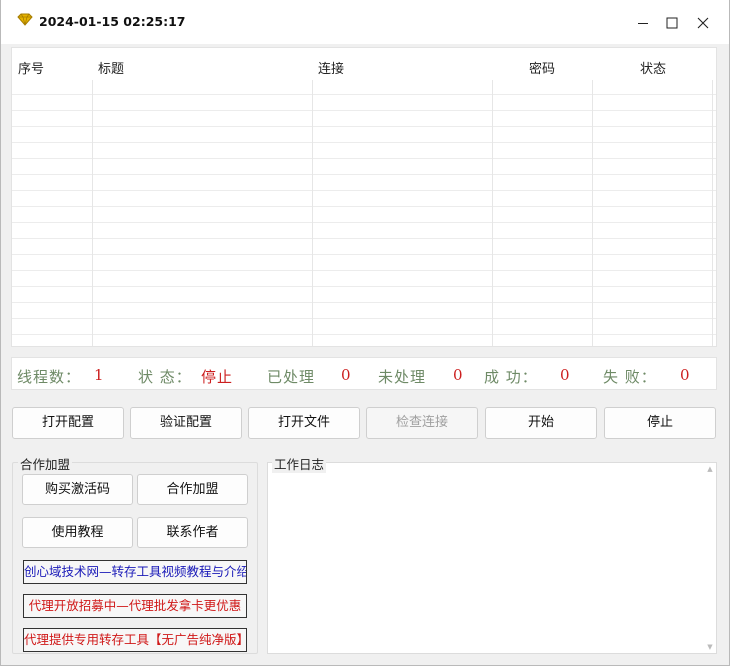  Describe the element at coordinates (135, 640) in the screenshot. I see `agent-tool-link: 代理提供专用转存工具【无广告纯净版】` at that location.